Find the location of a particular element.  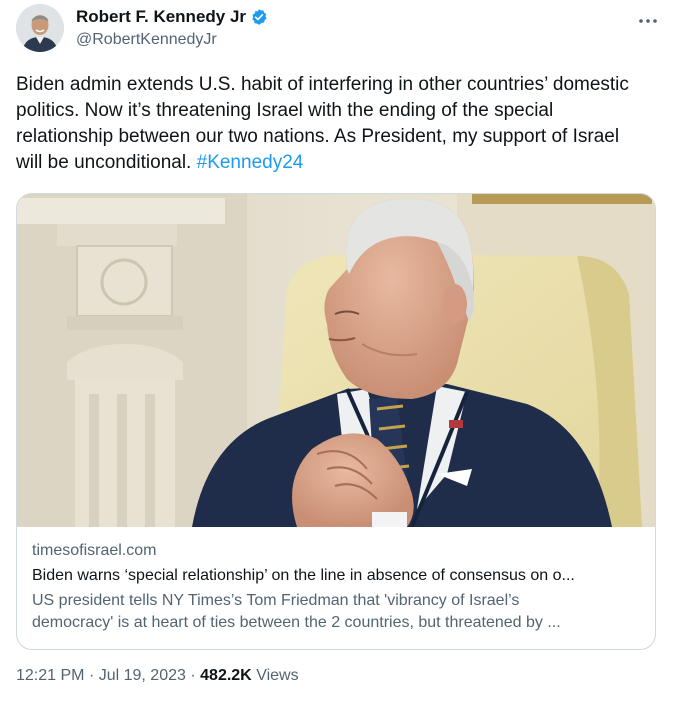

tweet-date: Jul 19, 2023 is located at coordinates (142, 675).